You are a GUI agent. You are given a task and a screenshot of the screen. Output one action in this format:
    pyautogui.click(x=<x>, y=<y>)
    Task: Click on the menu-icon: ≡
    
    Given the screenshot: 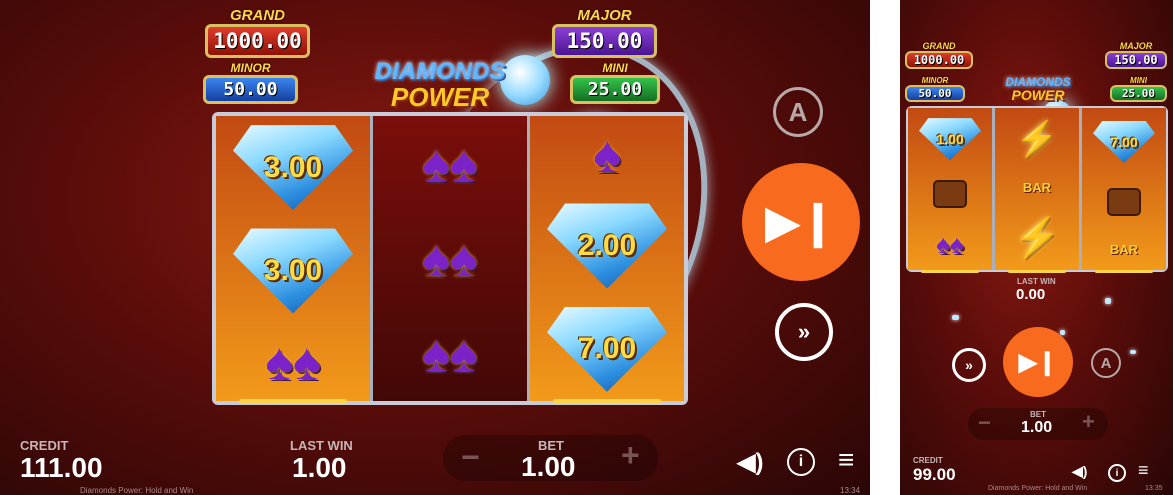 What is the action you would take?
    pyautogui.click(x=1143, y=470)
    